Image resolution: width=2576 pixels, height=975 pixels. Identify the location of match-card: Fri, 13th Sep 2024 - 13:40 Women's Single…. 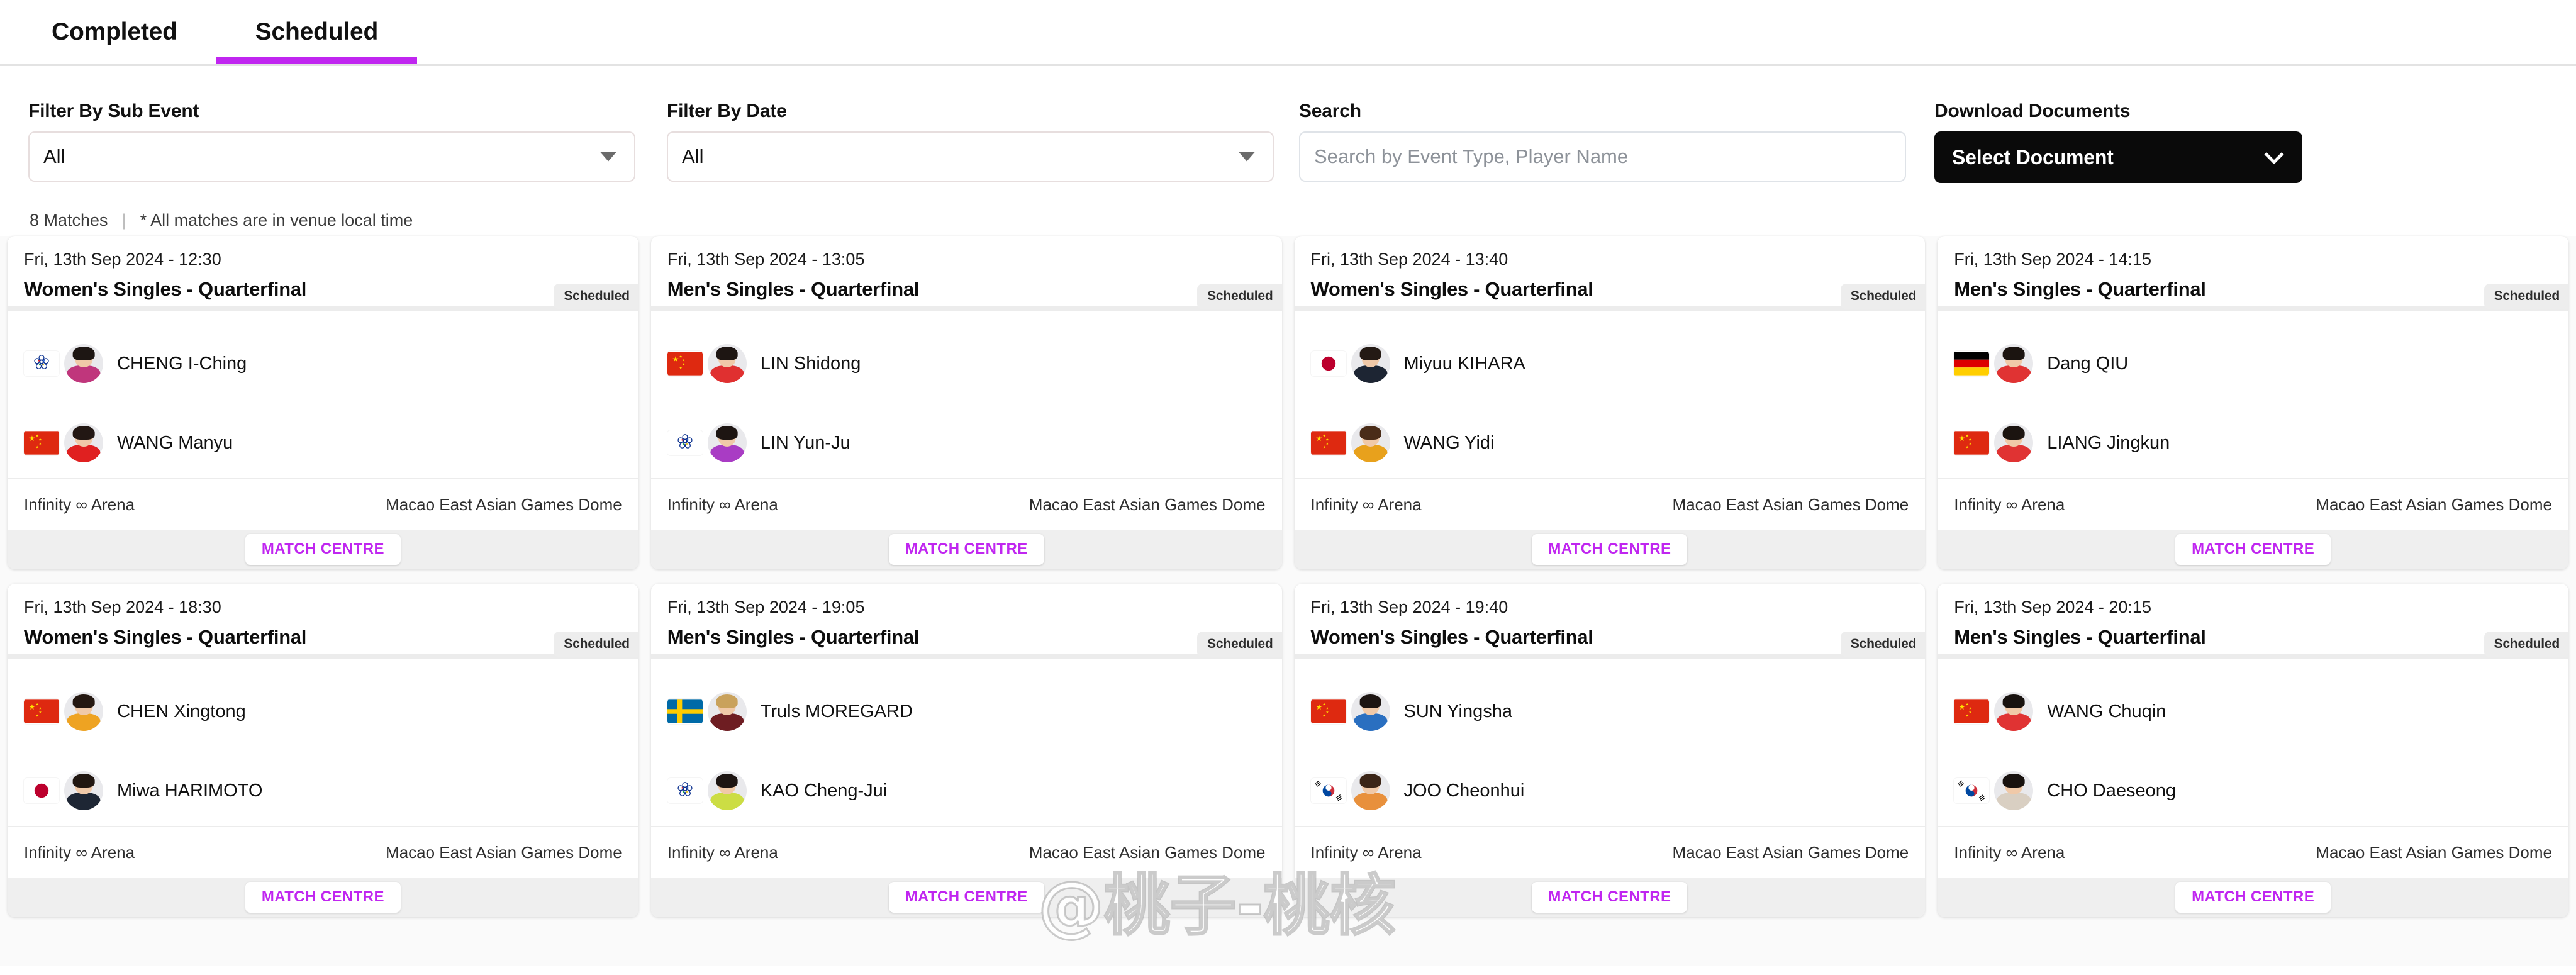
(1610, 402).